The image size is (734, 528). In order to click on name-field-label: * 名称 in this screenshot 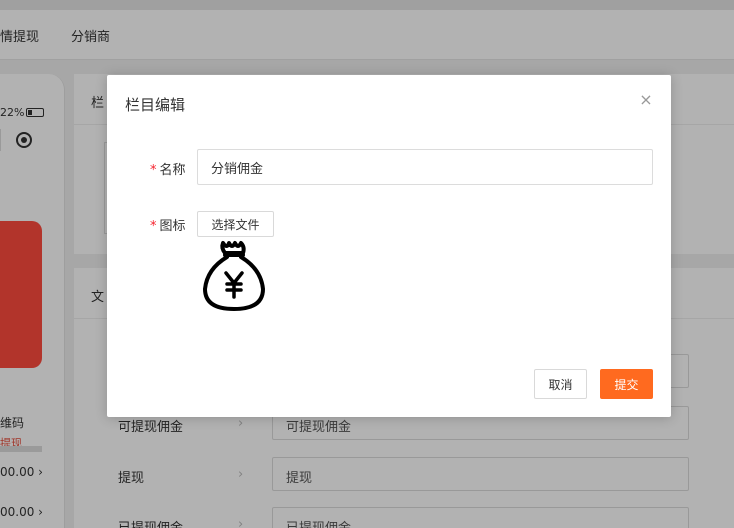, I will do `click(168, 168)`.